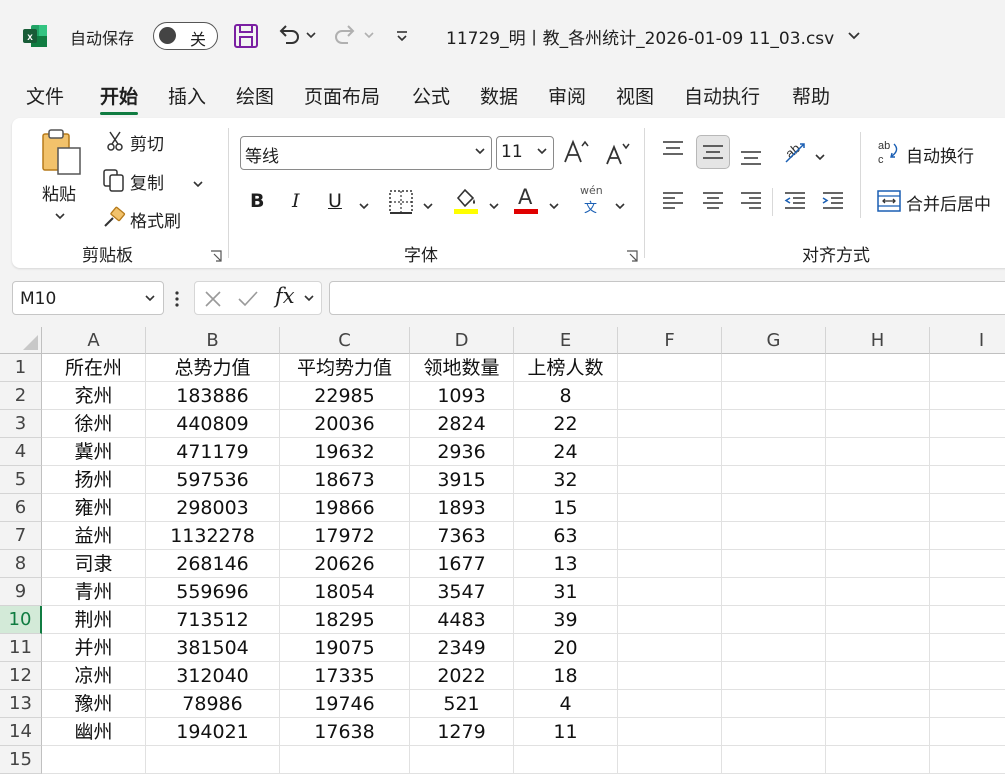  I want to click on cell-a15, so click(94, 760).